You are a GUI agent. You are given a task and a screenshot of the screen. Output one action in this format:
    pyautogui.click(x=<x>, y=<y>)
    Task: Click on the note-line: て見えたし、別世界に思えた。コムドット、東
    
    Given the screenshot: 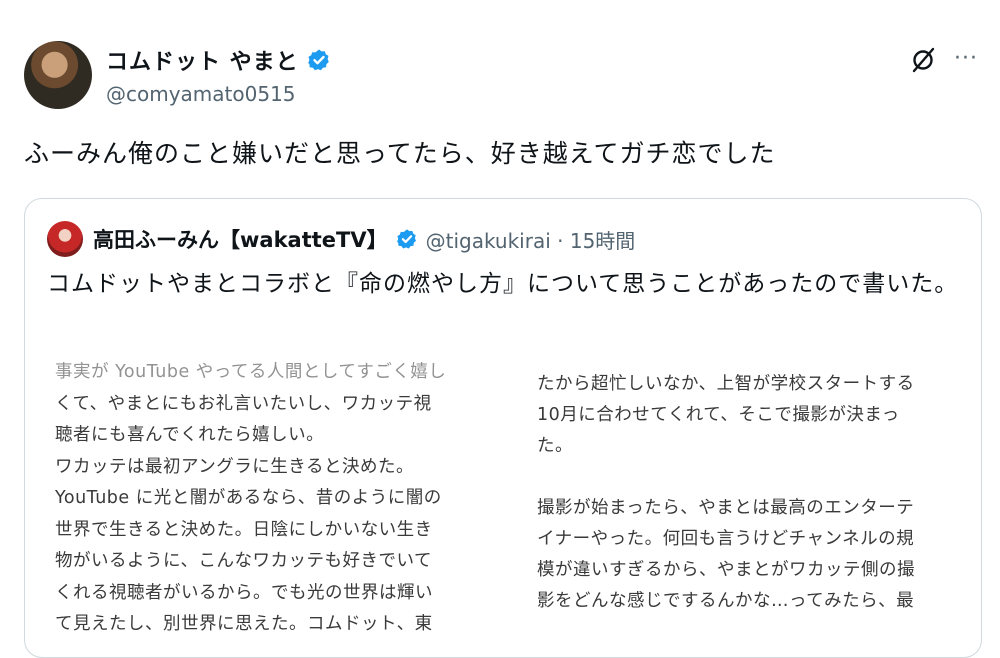 What is the action you would take?
    pyautogui.click(x=244, y=624)
    